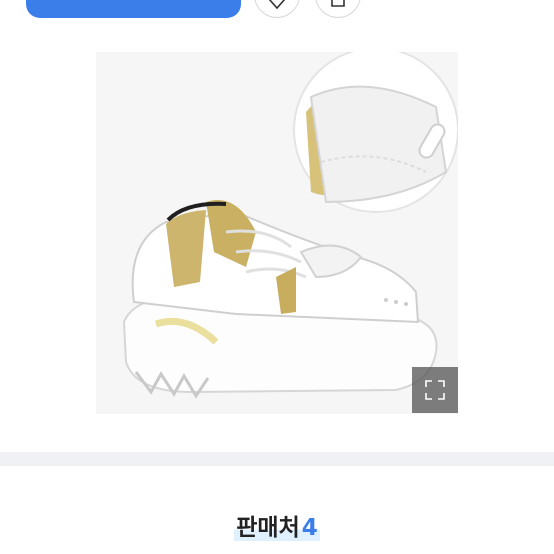  I want to click on wish-button, so click(277, 9).